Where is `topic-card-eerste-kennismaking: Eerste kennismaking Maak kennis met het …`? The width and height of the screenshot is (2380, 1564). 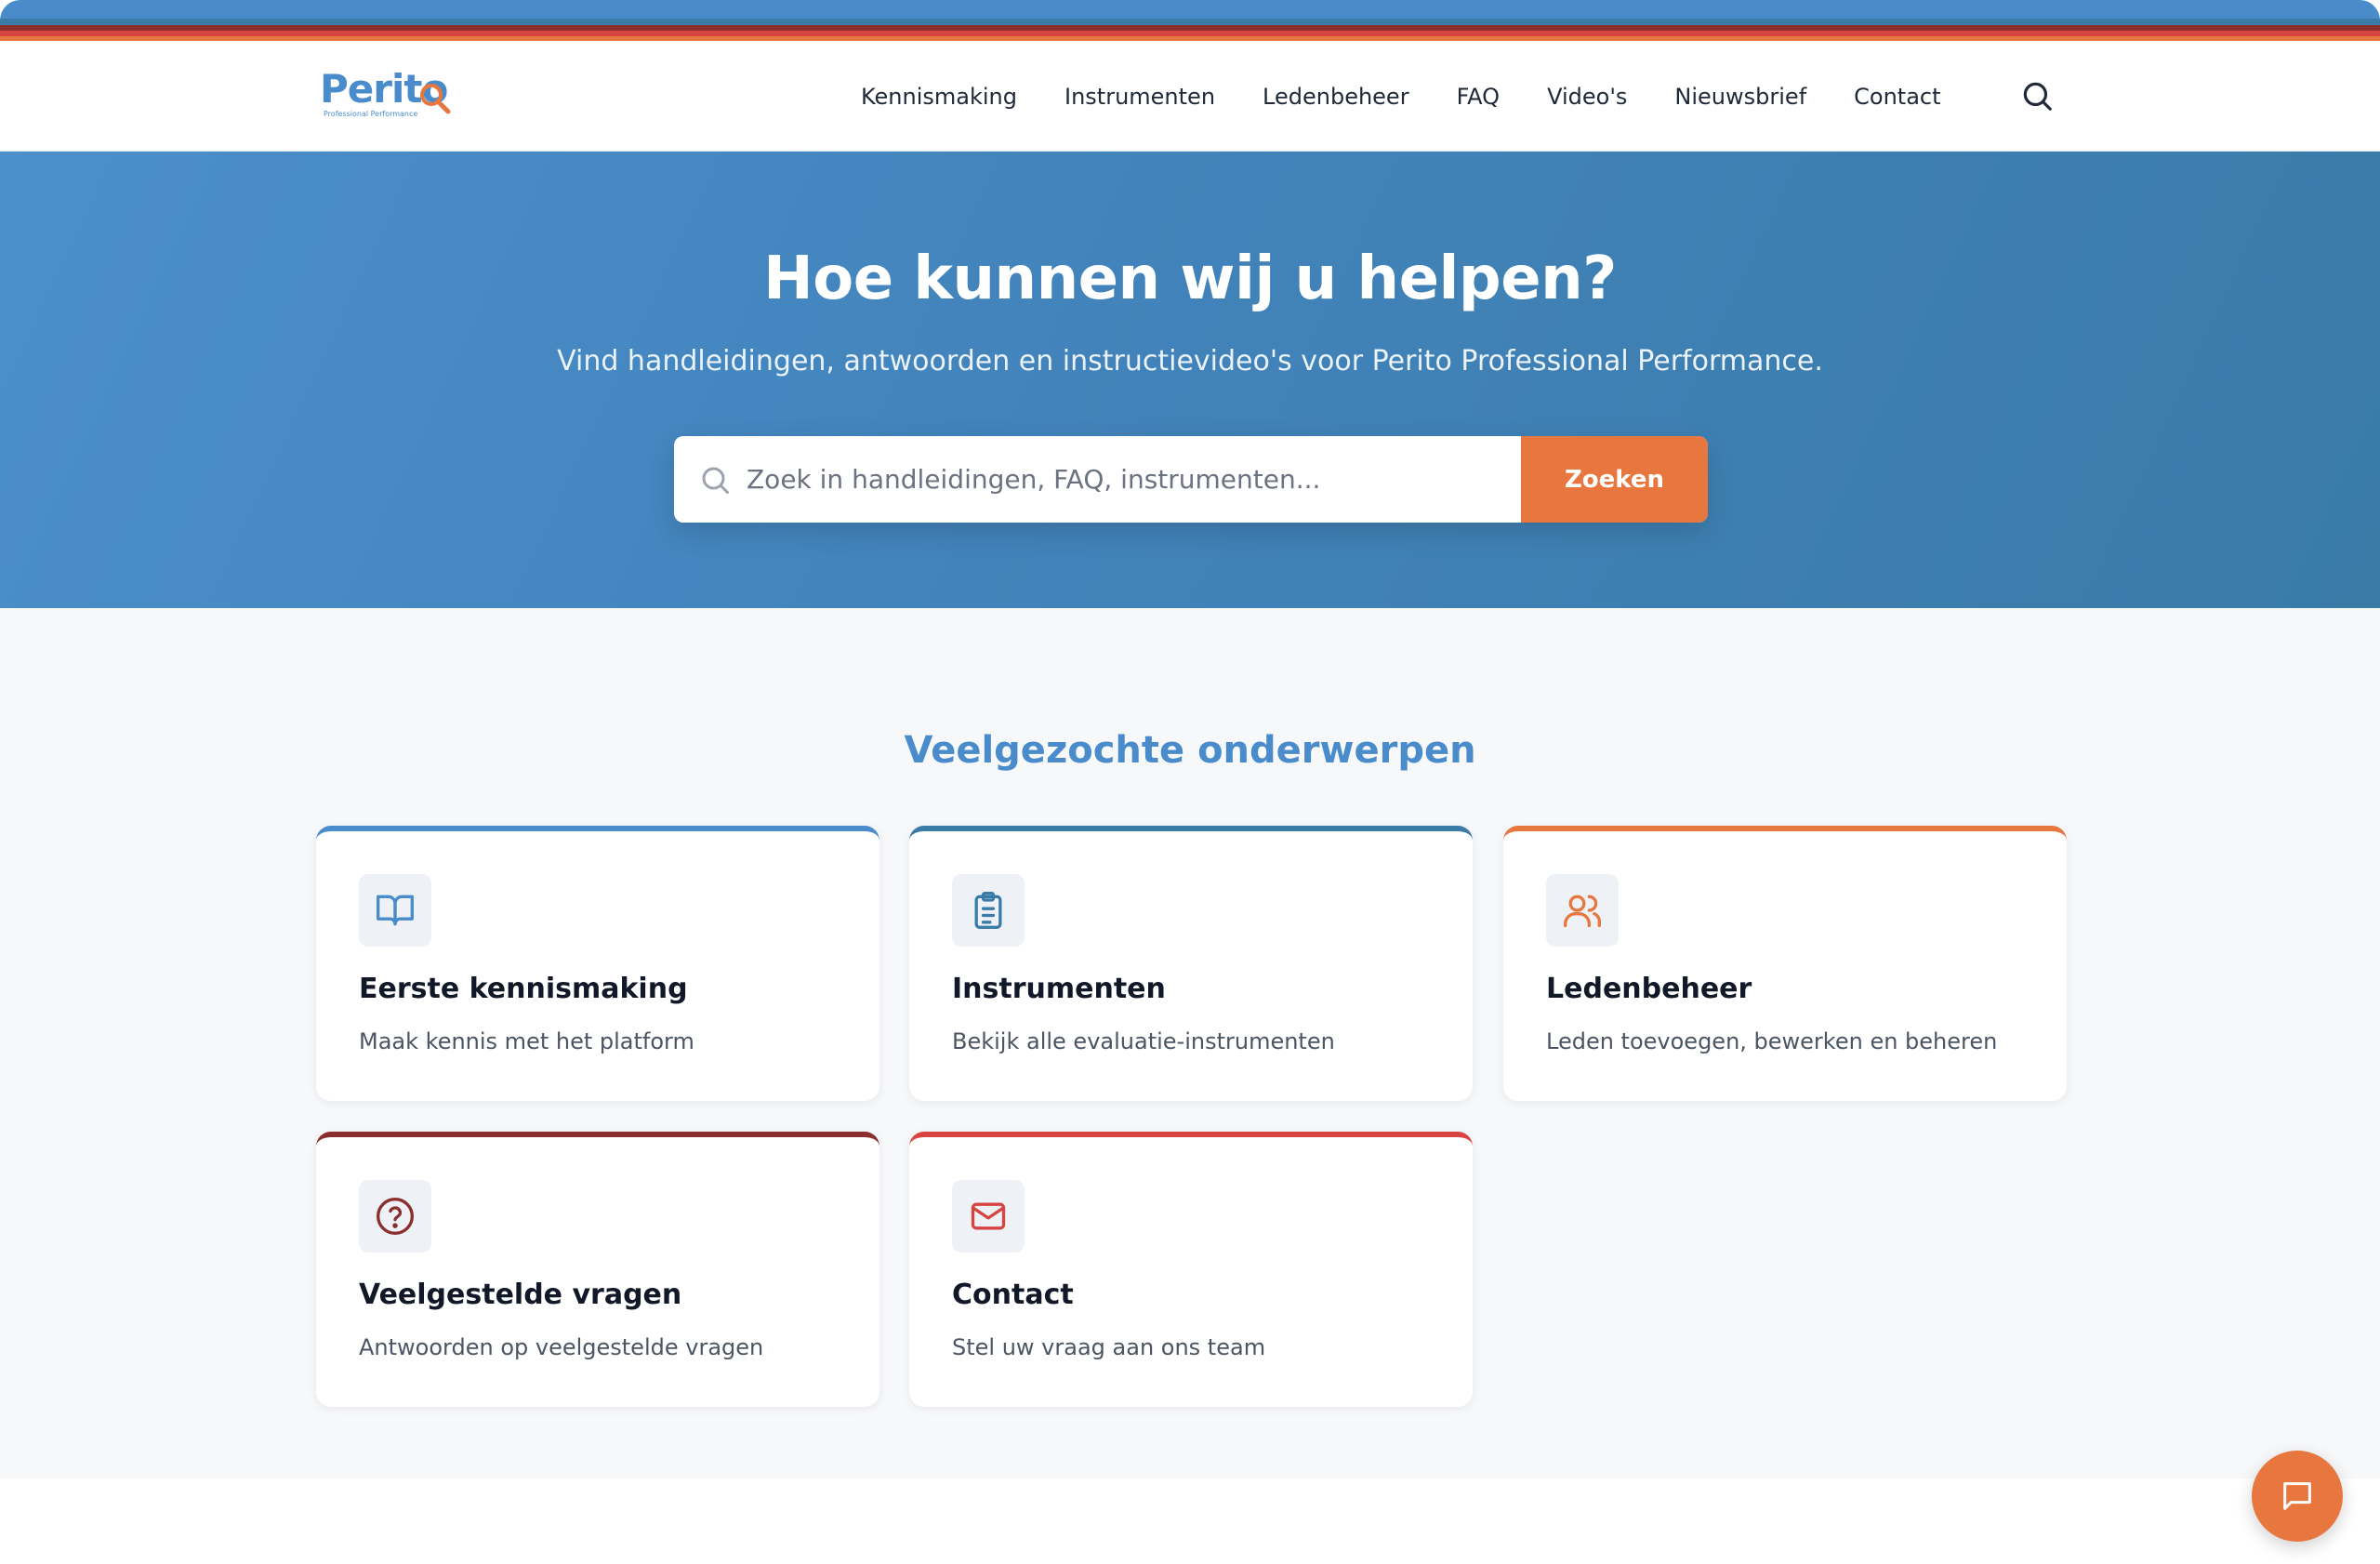 topic-card-eerste-kennismaking: Eerste kennismaking Maak kennis met het … is located at coordinates (597, 964).